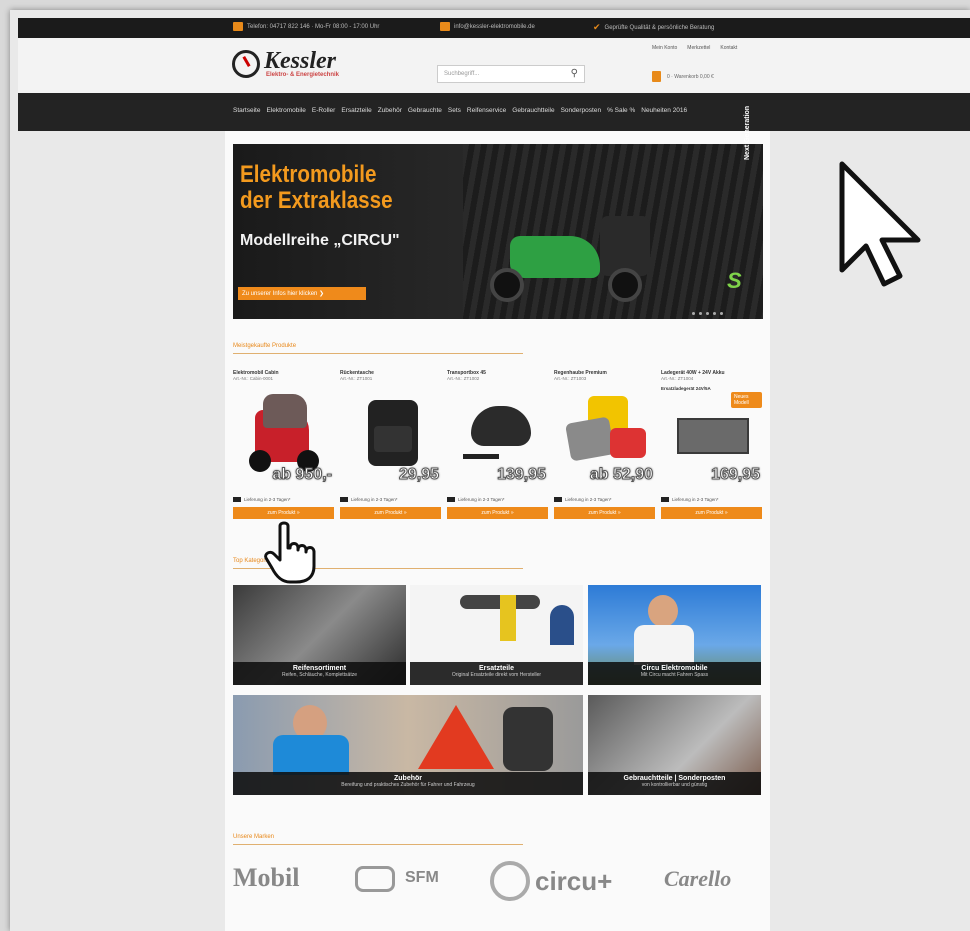  I want to click on cart-summary: 0 · Warenkorb 0,00 €, so click(690, 76).